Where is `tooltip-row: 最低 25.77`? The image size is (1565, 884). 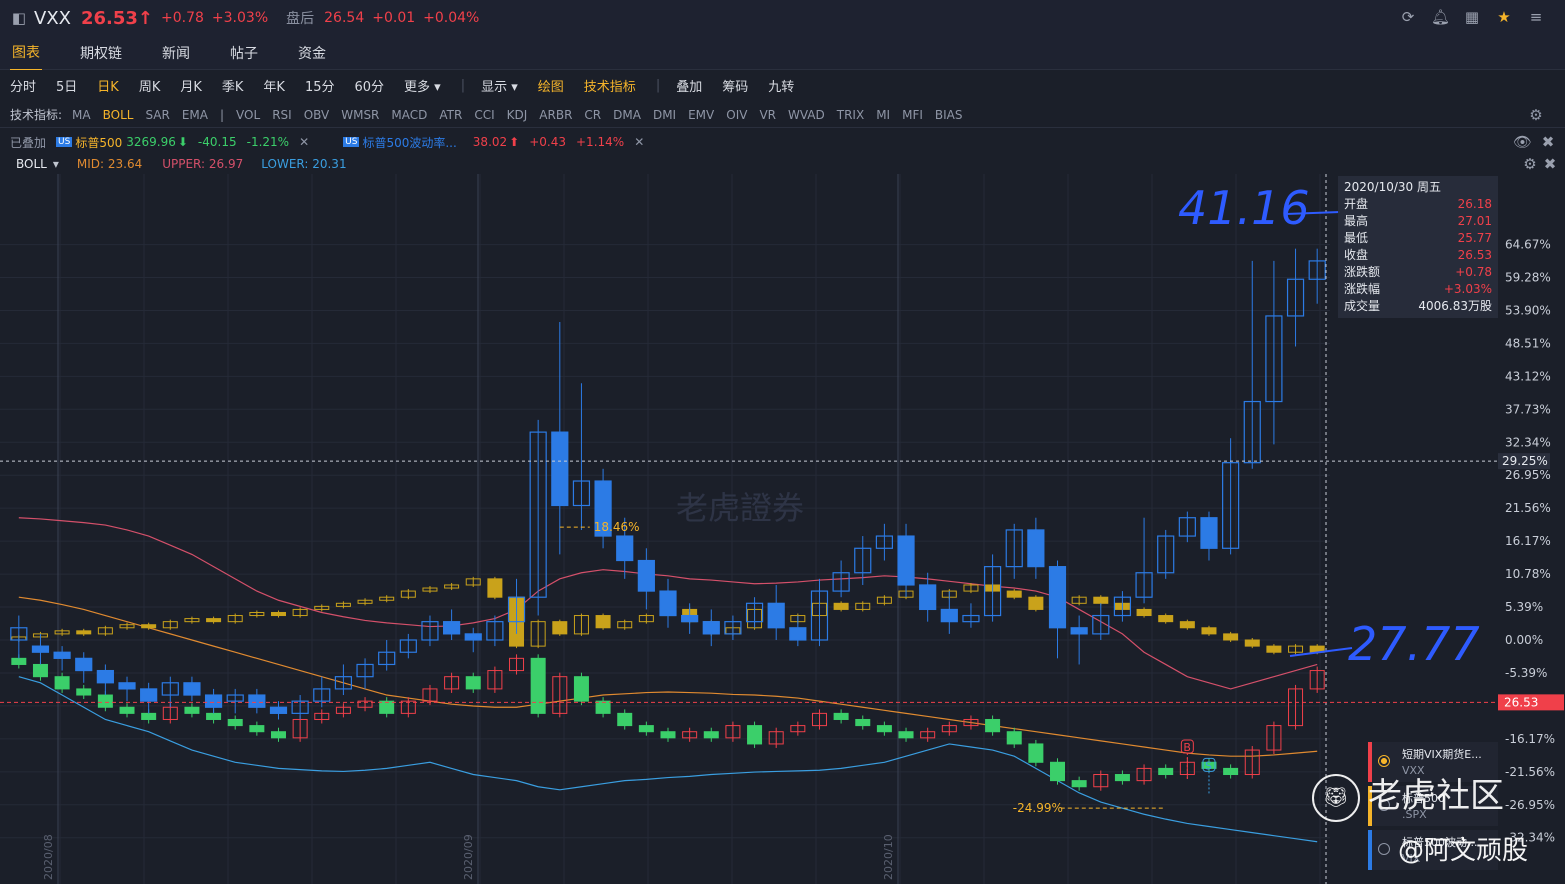 tooltip-row: 最低 25.77 is located at coordinates (1418, 238).